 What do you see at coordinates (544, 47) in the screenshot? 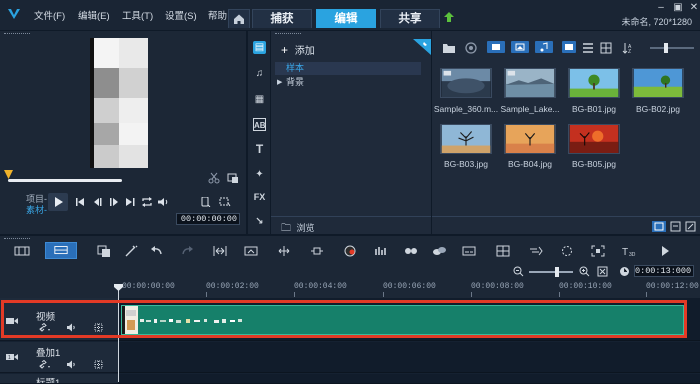
I see `show-audio-toggle` at bounding box center [544, 47].